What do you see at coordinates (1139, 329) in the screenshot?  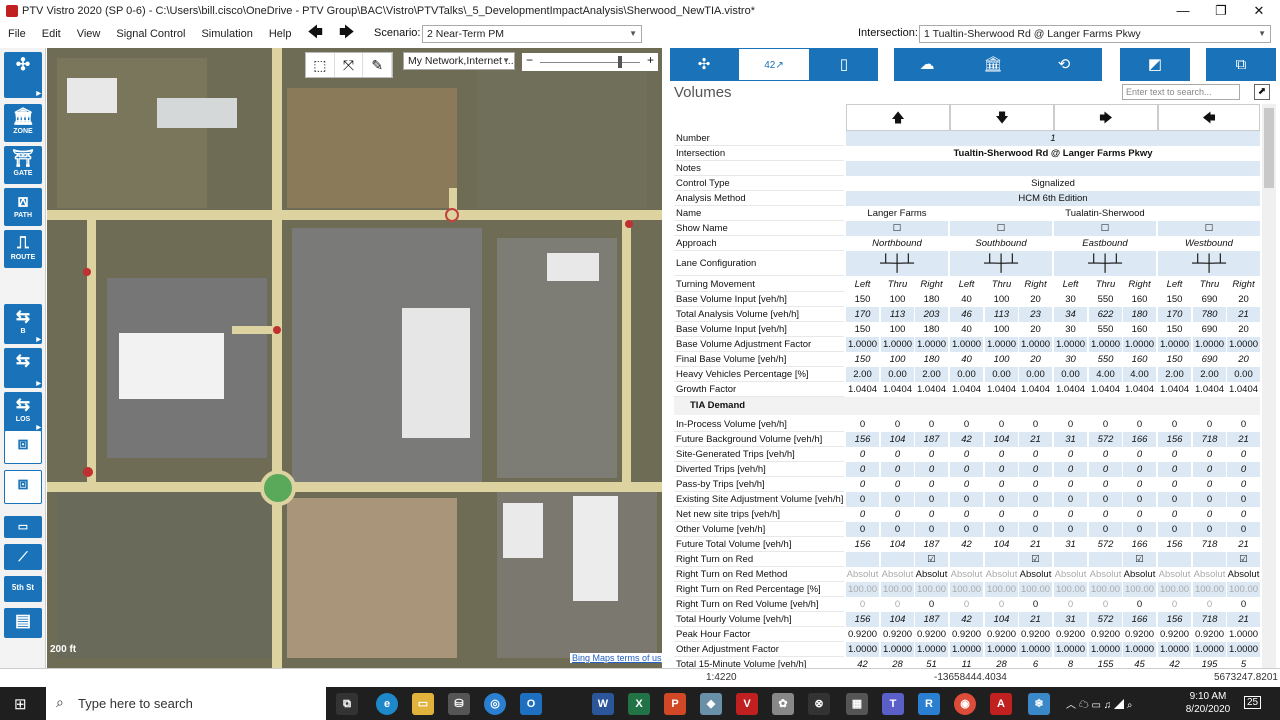 I see `volume-cell: 160` at bounding box center [1139, 329].